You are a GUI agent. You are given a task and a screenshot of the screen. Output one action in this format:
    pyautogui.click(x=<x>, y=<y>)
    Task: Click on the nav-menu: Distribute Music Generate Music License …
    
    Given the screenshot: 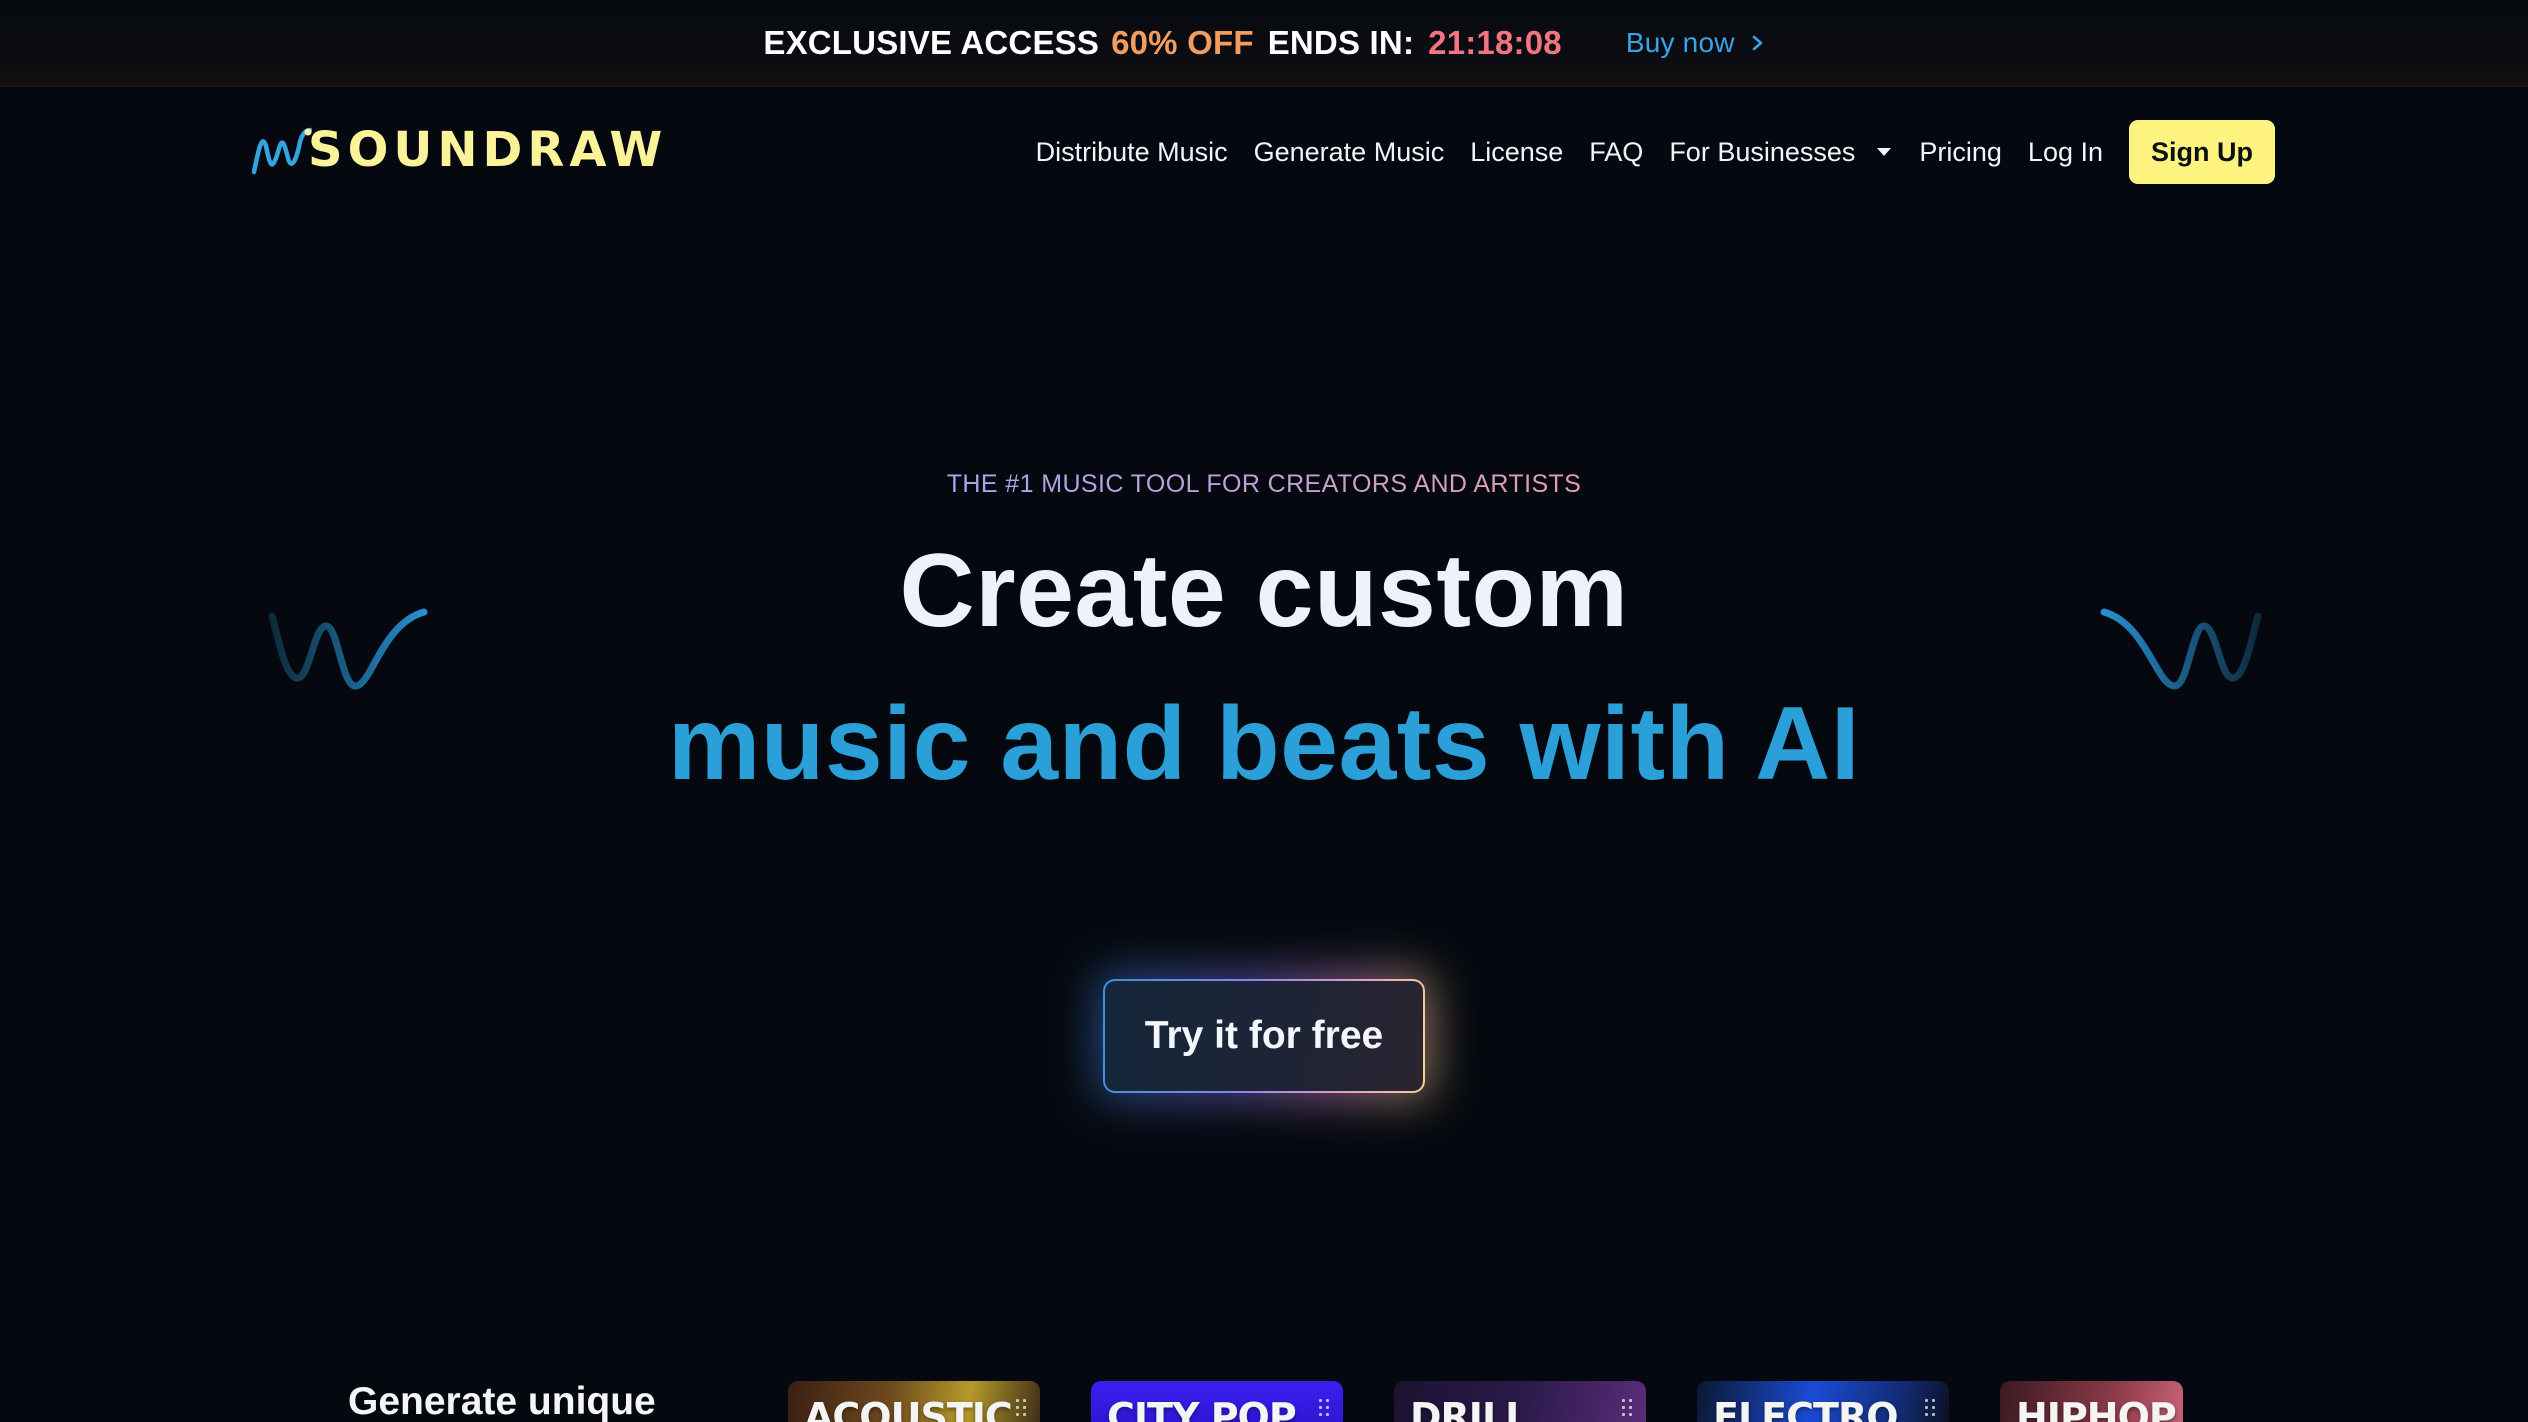 What is the action you would take?
    pyautogui.click(x=1782, y=152)
    